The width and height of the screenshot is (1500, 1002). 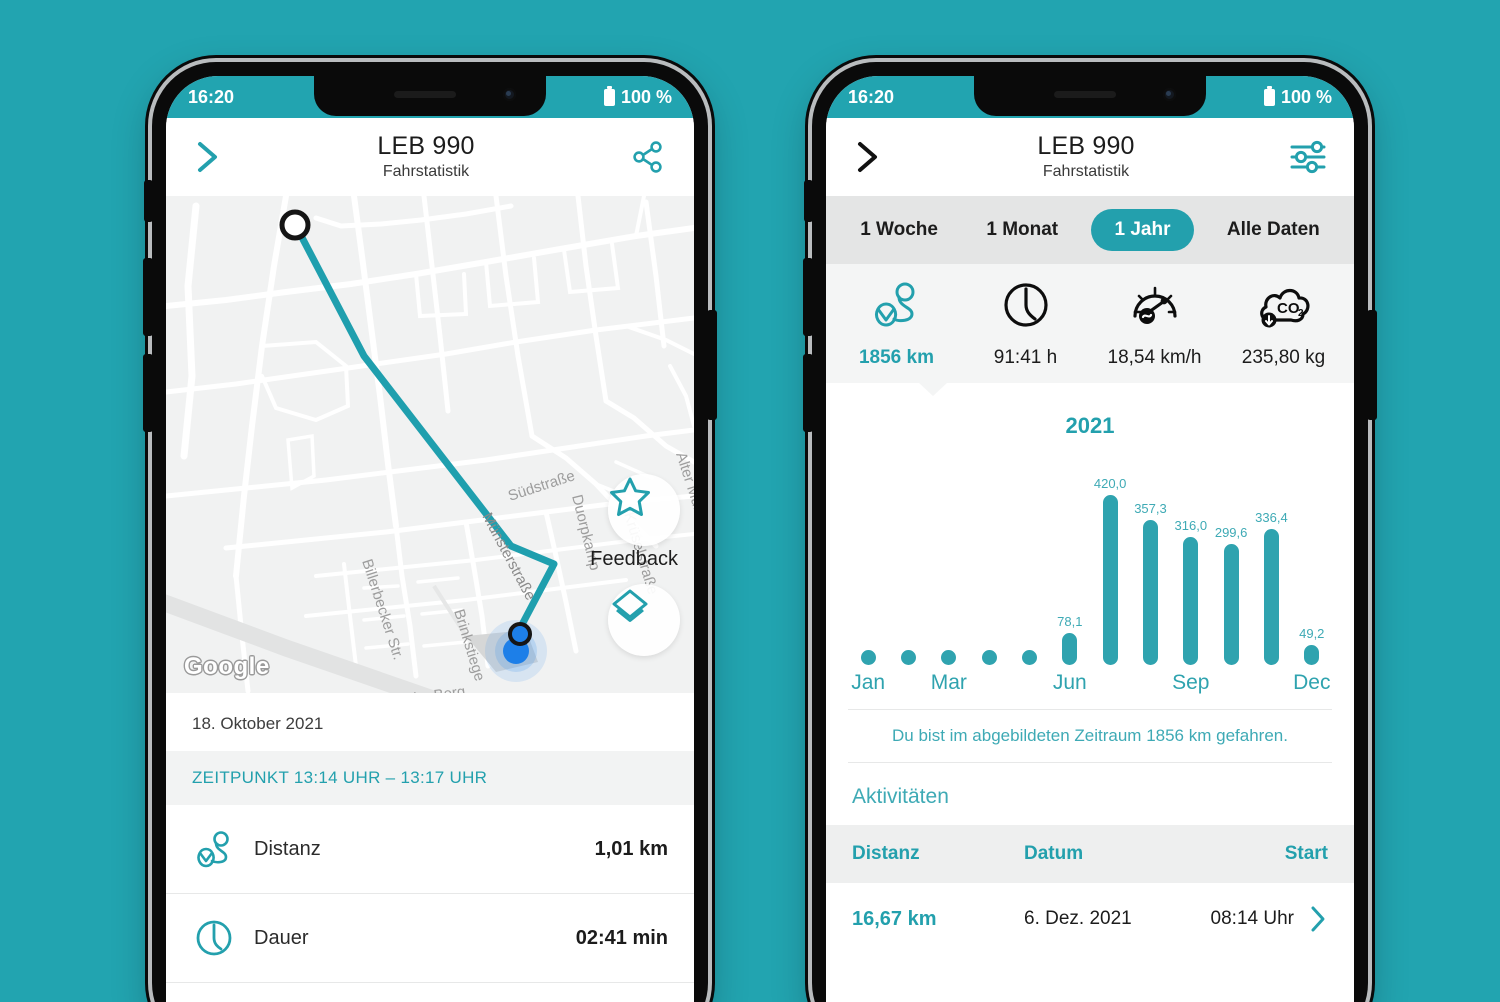 I want to click on current-location-marker, so click(x=516, y=651).